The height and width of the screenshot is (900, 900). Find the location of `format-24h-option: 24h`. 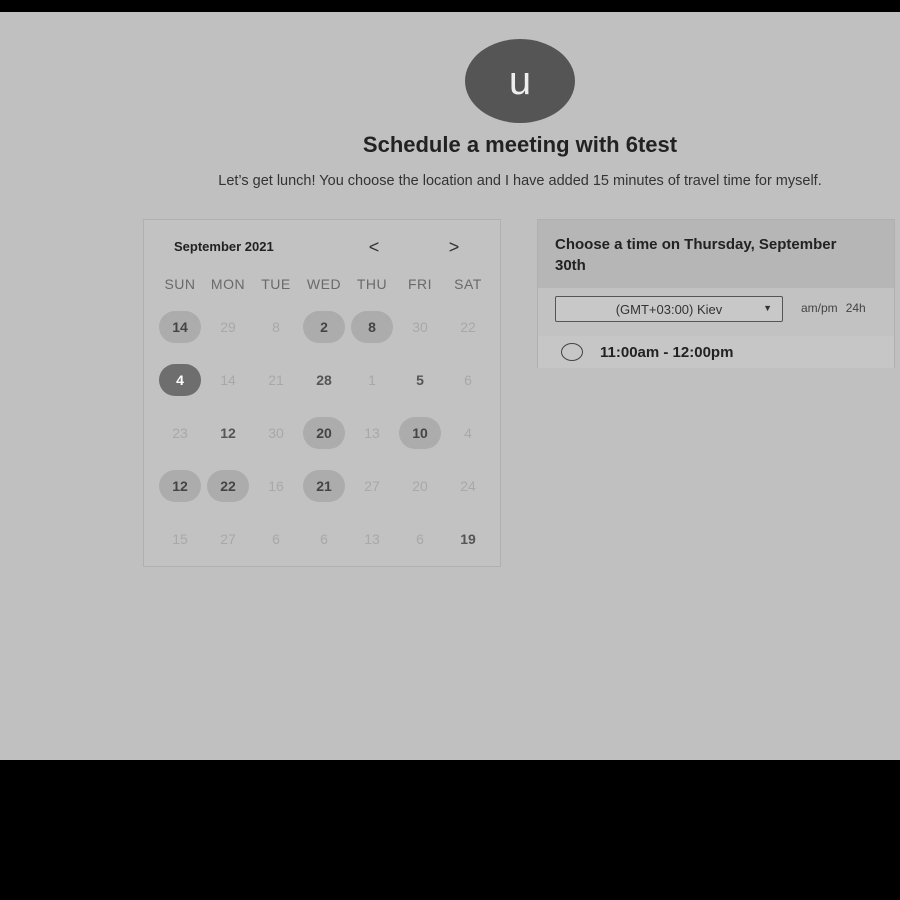

format-24h-option: 24h is located at coordinates (856, 308).